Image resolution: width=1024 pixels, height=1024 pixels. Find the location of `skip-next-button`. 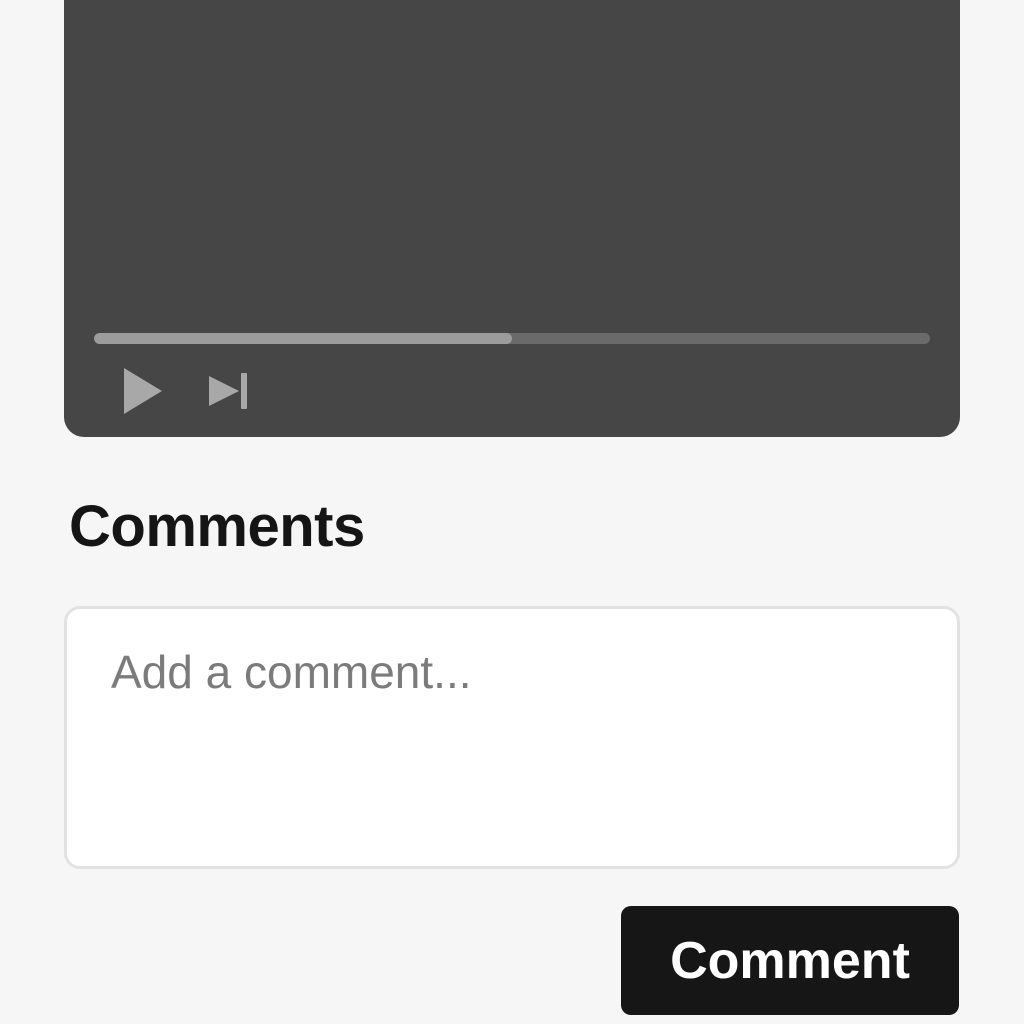

skip-next-button is located at coordinates (229, 391).